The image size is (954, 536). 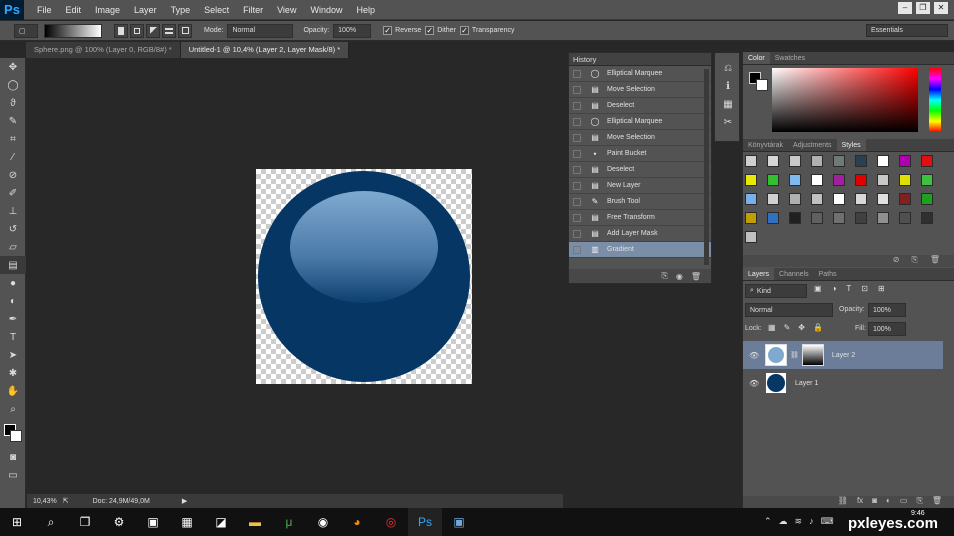 I want to click on hue-slider, so click(x=935, y=100).